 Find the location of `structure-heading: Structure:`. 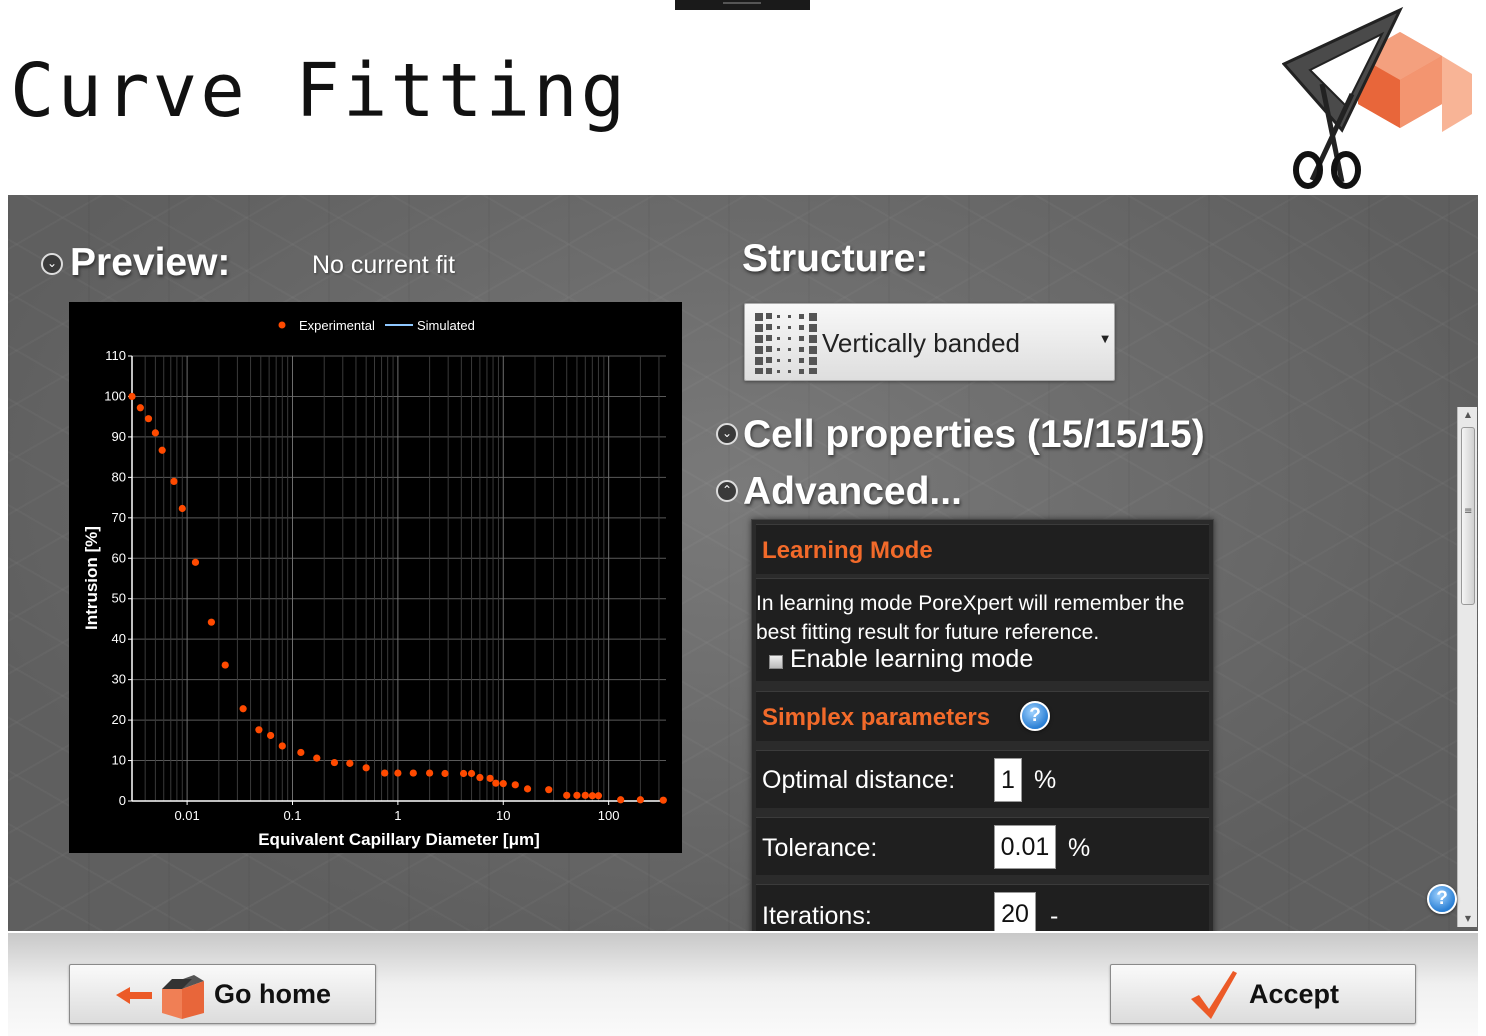

structure-heading: Structure: is located at coordinates (835, 258).